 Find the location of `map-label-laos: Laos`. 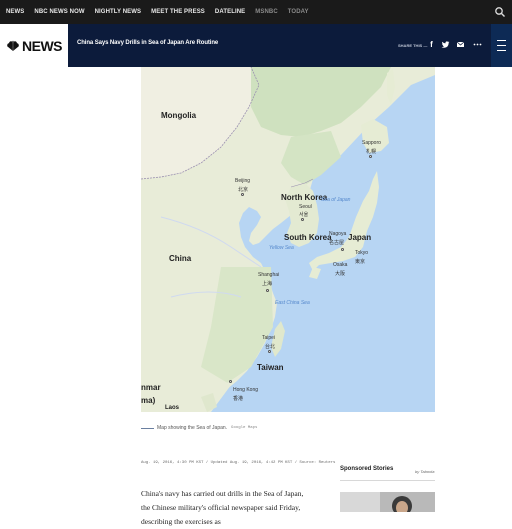

map-label-laos: Laos is located at coordinates (172, 408).